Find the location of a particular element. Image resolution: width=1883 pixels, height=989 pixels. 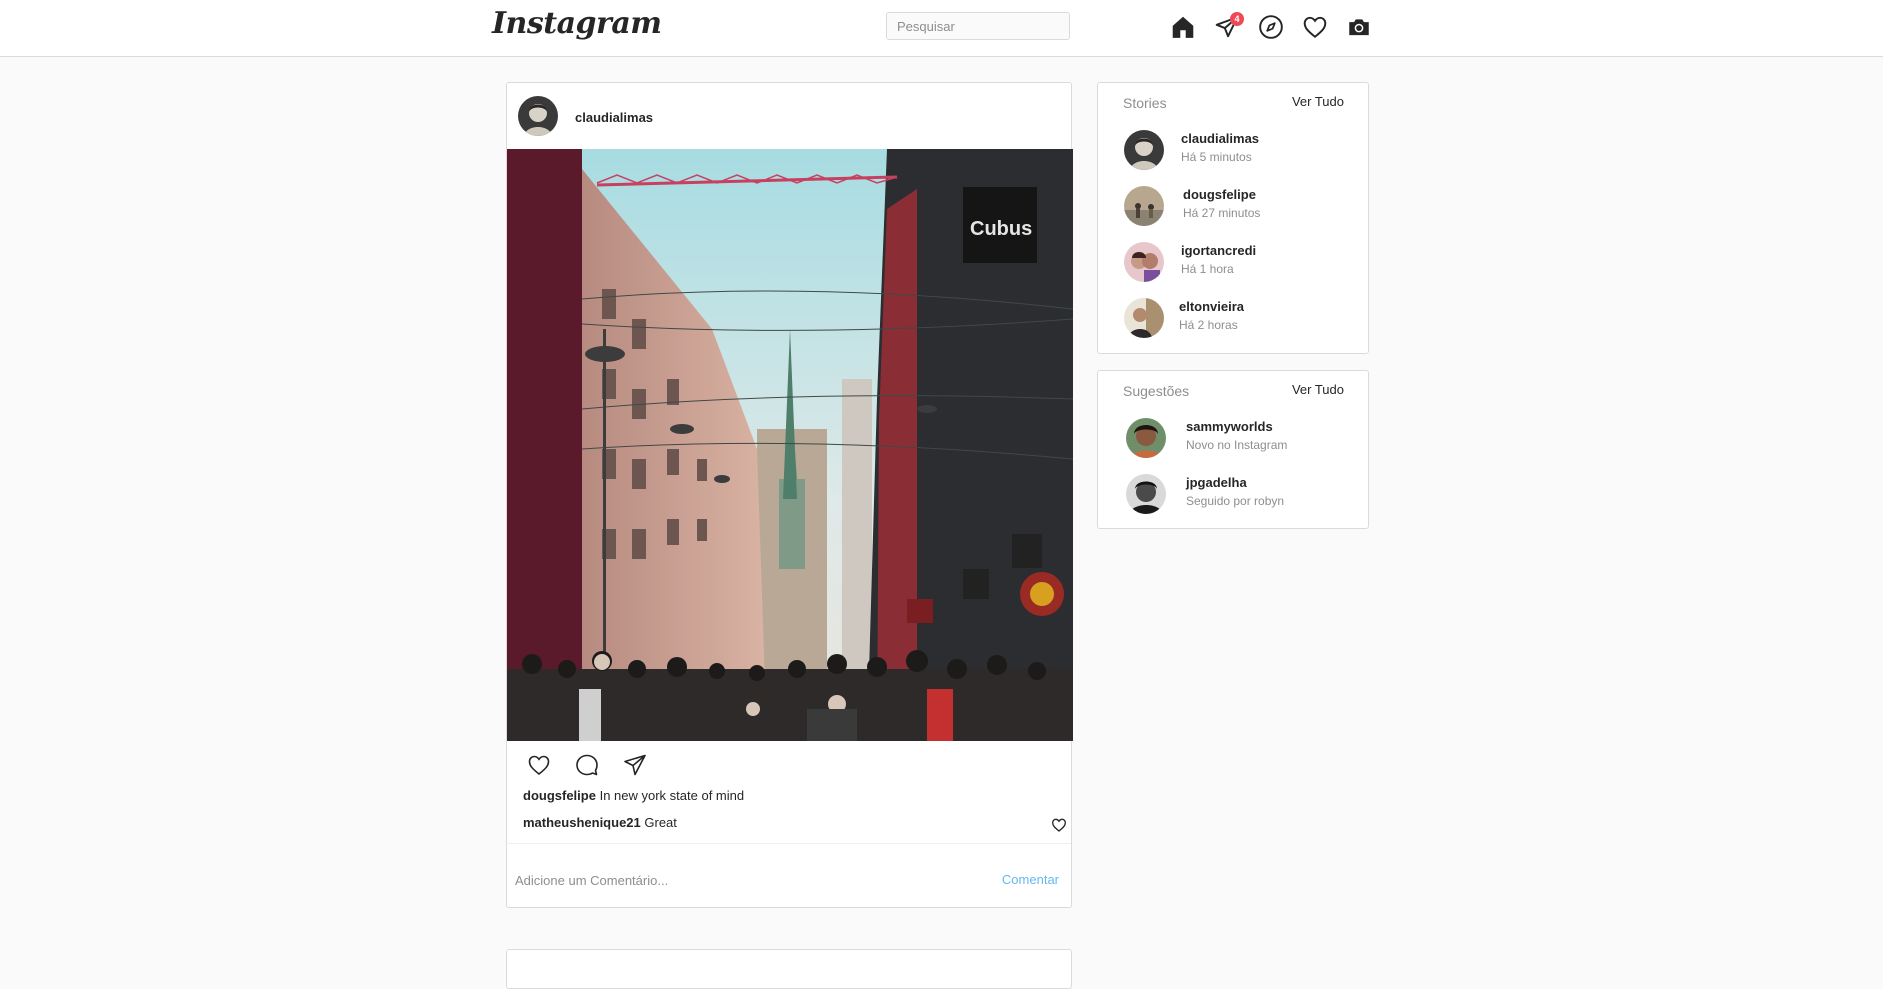

next-post-card is located at coordinates (789, 969).